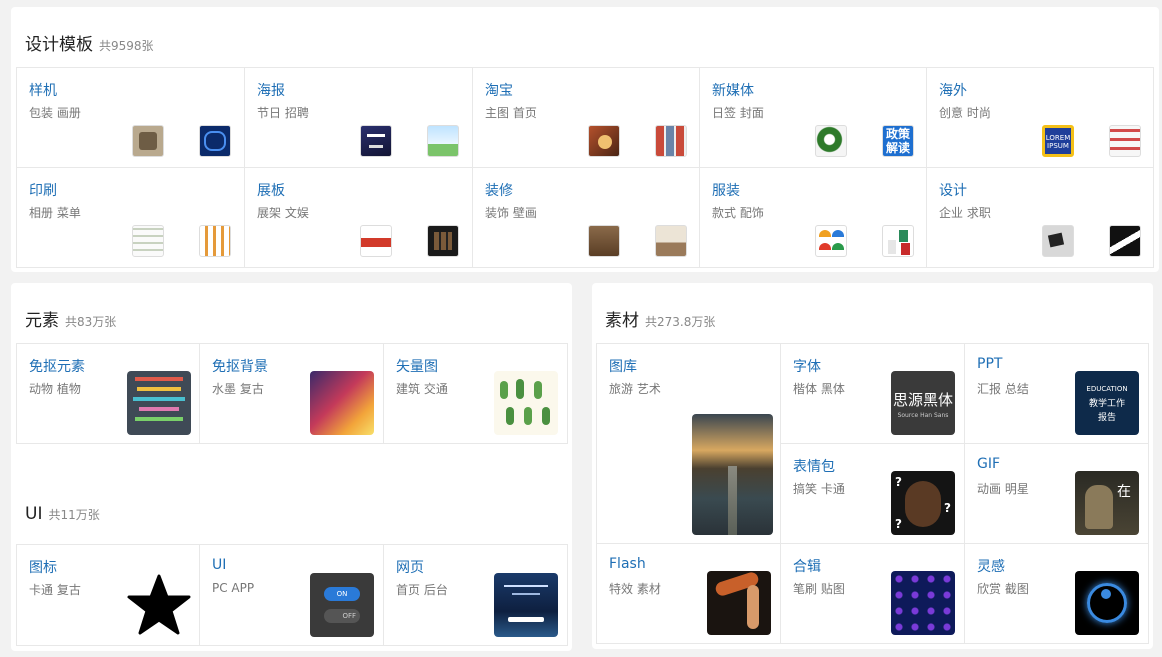 This screenshot has width=1162, height=657. What do you see at coordinates (148, 241) in the screenshot?
I see `brochure-icon` at bounding box center [148, 241].